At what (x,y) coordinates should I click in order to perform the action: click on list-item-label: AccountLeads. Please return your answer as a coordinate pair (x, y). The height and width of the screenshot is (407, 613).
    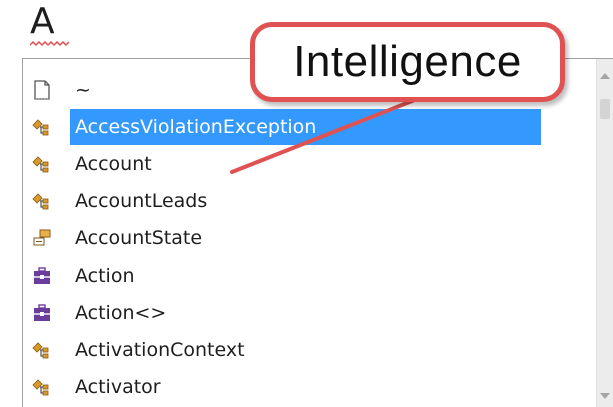
    Looking at the image, I should click on (141, 201).